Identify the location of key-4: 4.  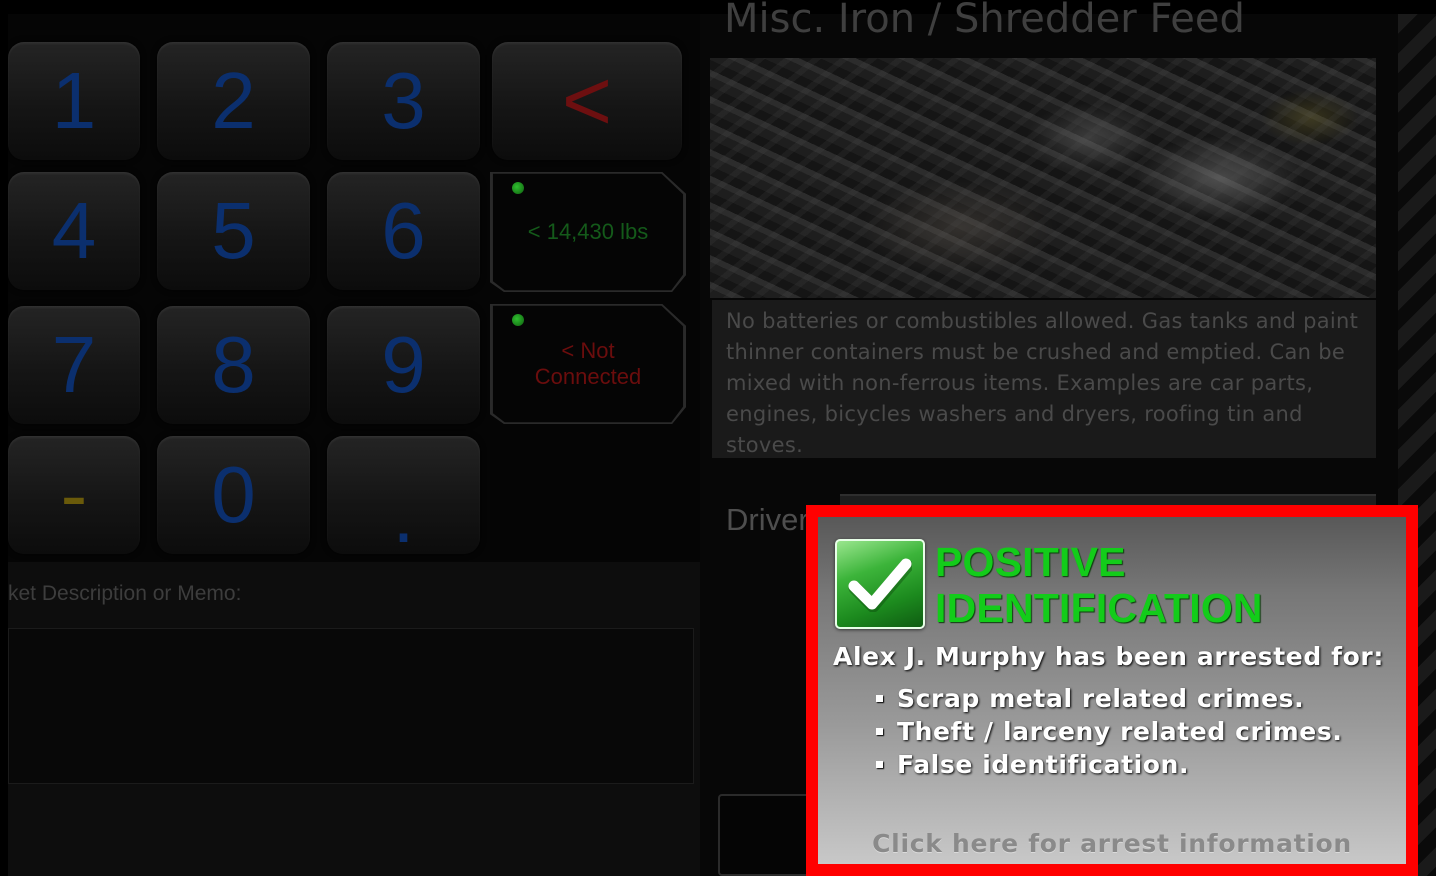
(74, 231).